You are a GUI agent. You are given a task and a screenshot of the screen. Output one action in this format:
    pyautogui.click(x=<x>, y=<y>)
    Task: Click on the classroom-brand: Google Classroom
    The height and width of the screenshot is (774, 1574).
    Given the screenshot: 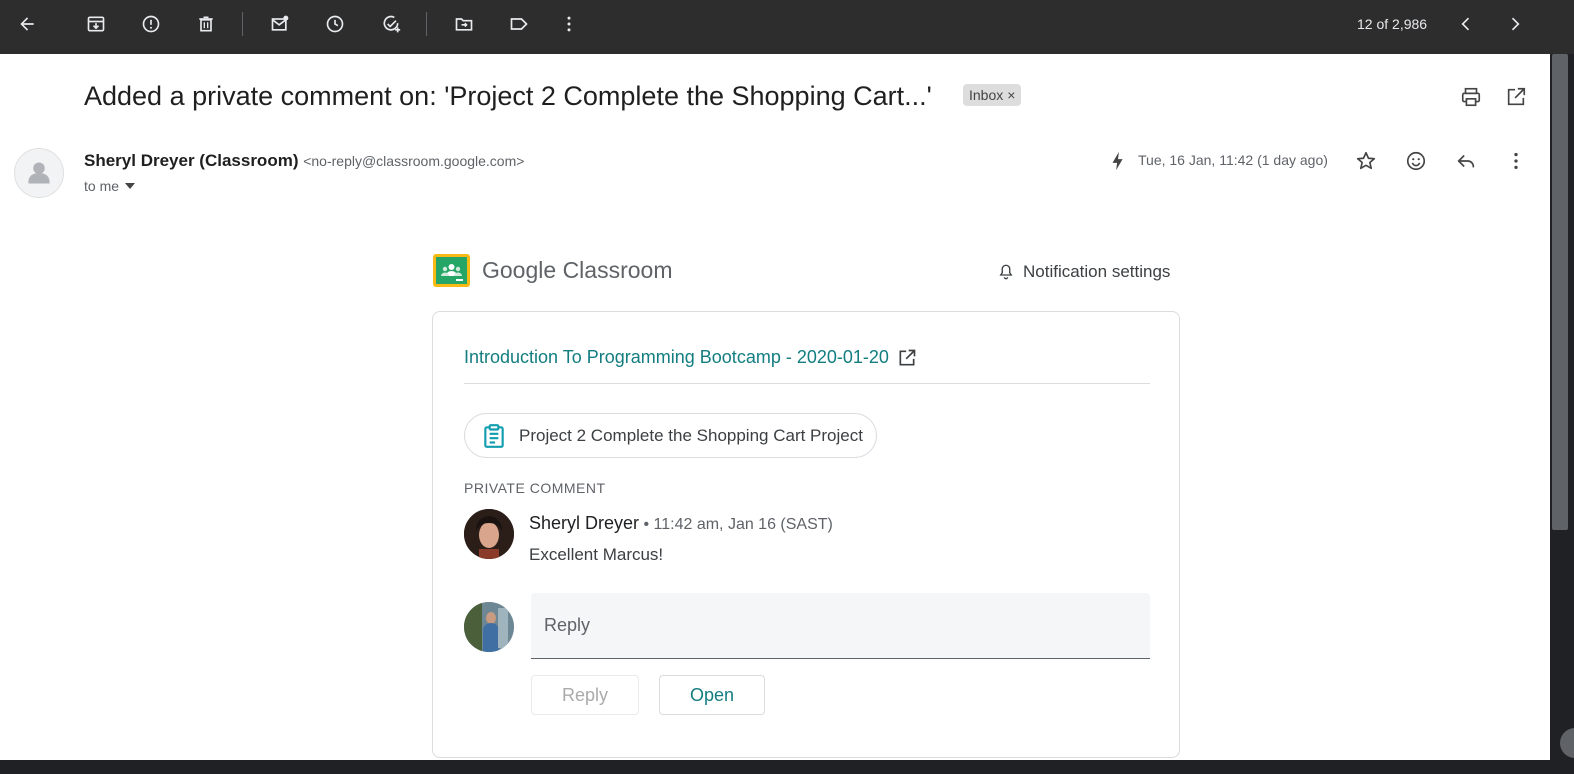 What is the action you would take?
    pyautogui.click(x=577, y=270)
    